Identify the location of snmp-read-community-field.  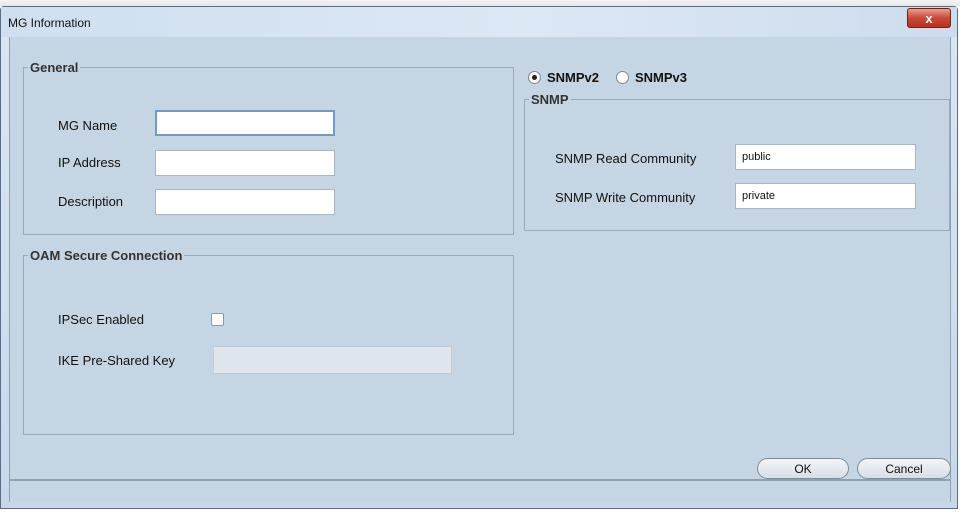
(825, 157).